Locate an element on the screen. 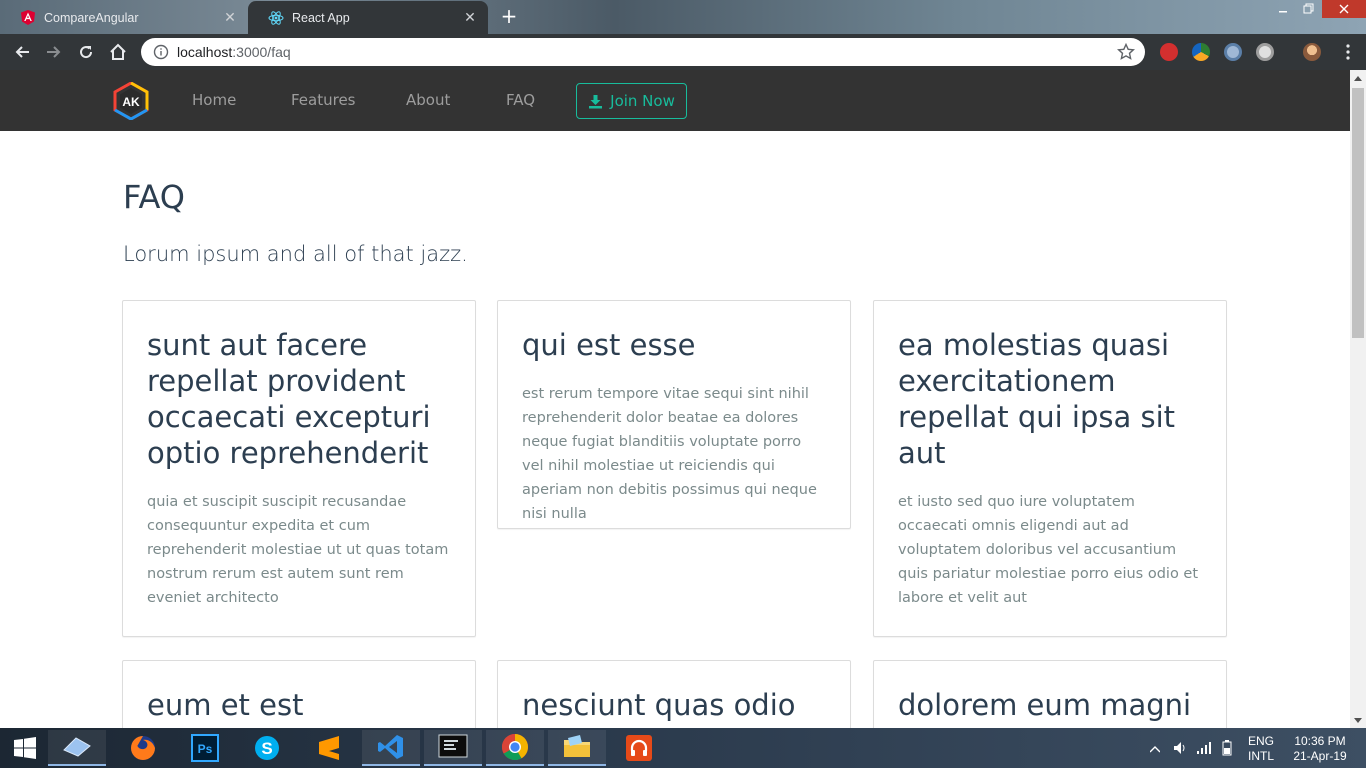  browser-toolbar: localhost:3000/faq is located at coordinates (683, 52).